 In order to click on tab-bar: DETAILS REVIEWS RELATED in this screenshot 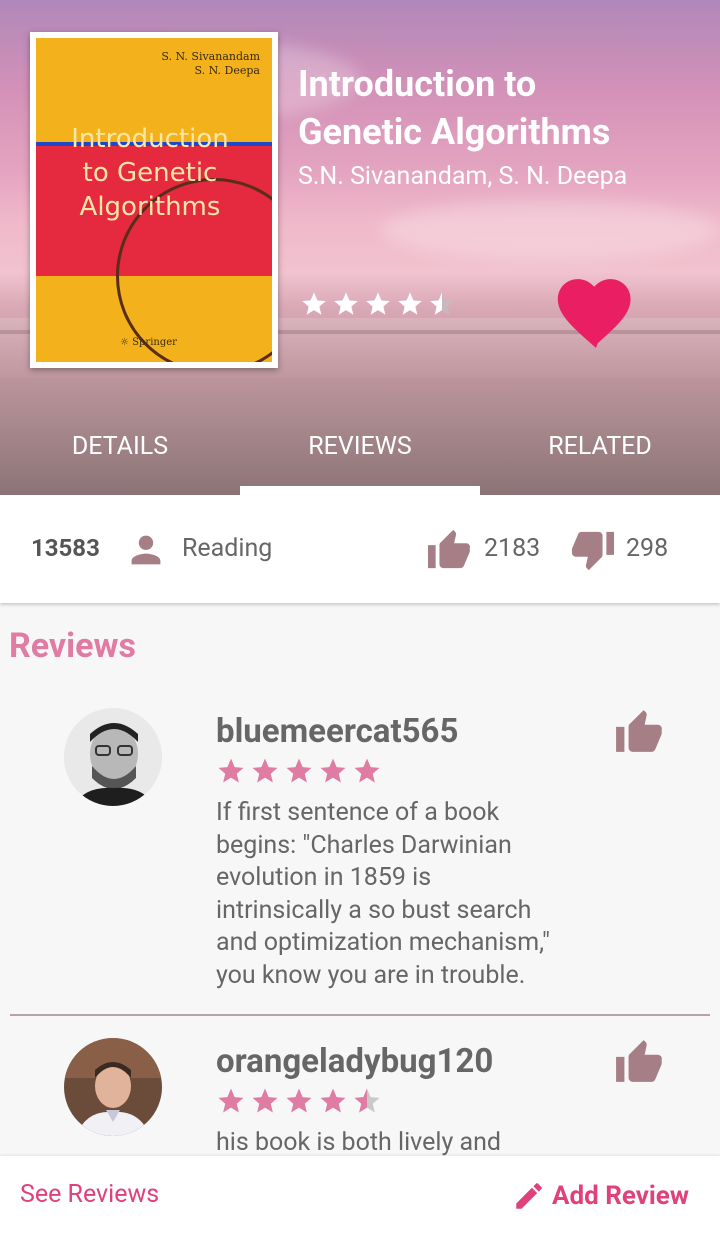, I will do `click(360, 456)`.